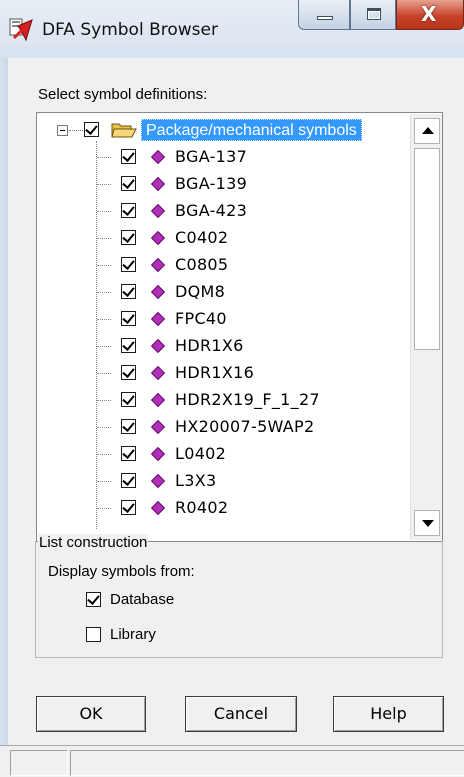 The width and height of the screenshot is (464, 777). Describe the element at coordinates (21, 30) in the screenshot. I see `app-icon` at that location.